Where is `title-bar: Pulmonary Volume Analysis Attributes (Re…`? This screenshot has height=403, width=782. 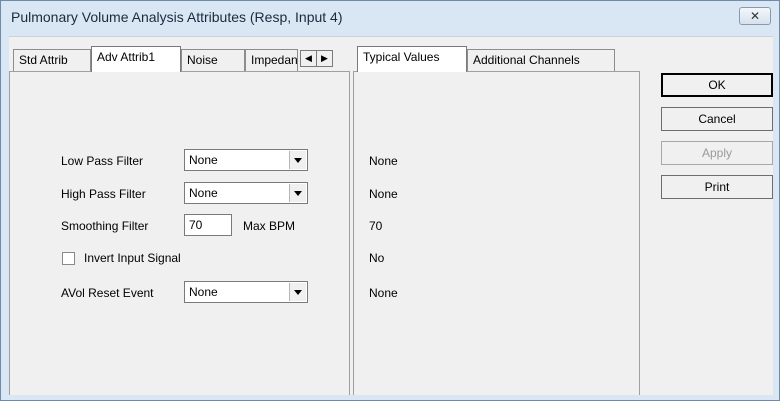 title-bar: Pulmonary Volume Analysis Attributes (Re… is located at coordinates (390, 17).